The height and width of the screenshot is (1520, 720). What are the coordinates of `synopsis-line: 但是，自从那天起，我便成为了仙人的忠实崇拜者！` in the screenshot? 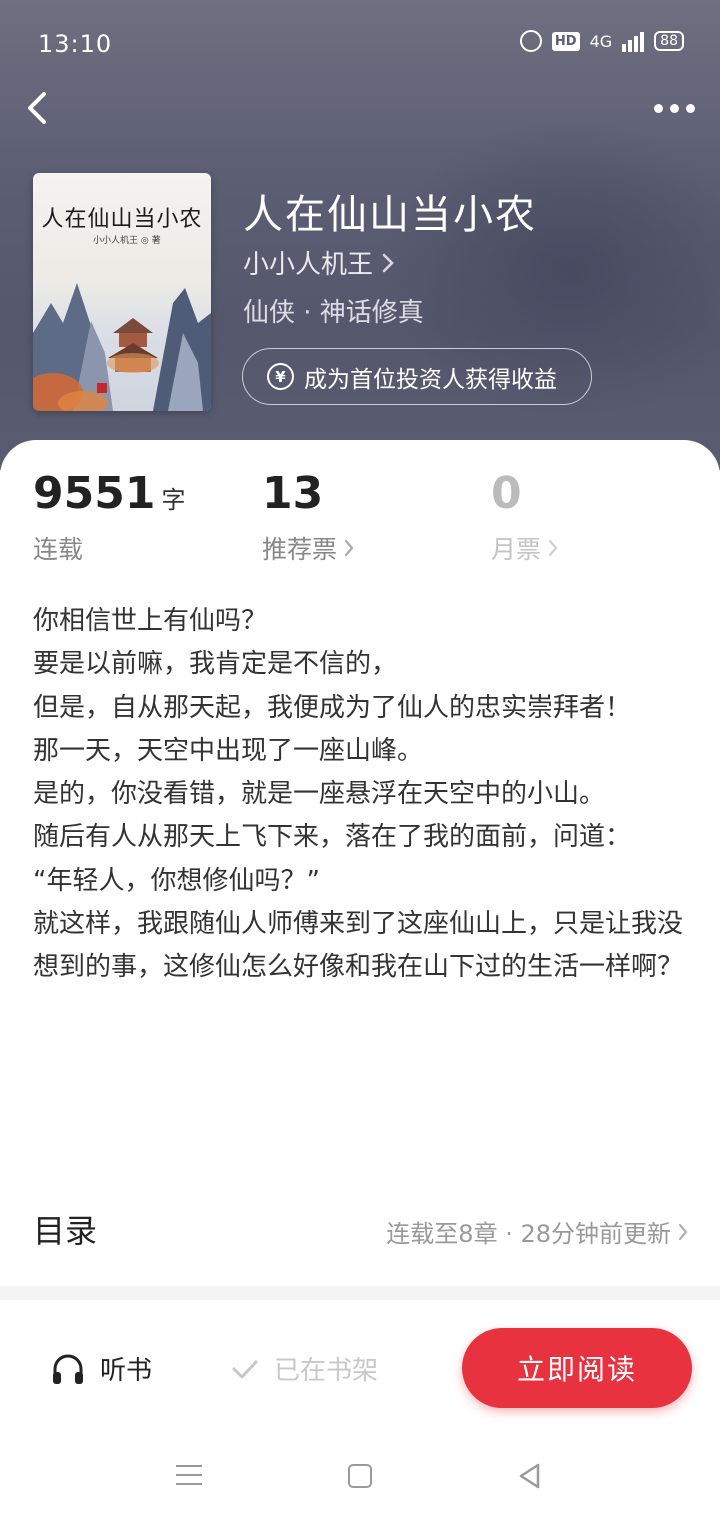 It's located at (332, 707).